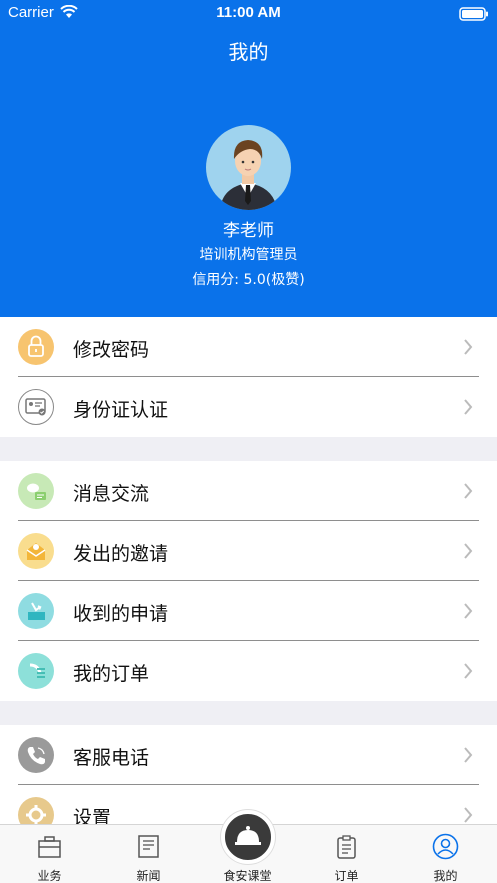 Image resolution: width=497 pixels, height=883 pixels. What do you see at coordinates (248, 611) in the screenshot?
I see `menu-item-received-applications: 收到的申请` at bounding box center [248, 611].